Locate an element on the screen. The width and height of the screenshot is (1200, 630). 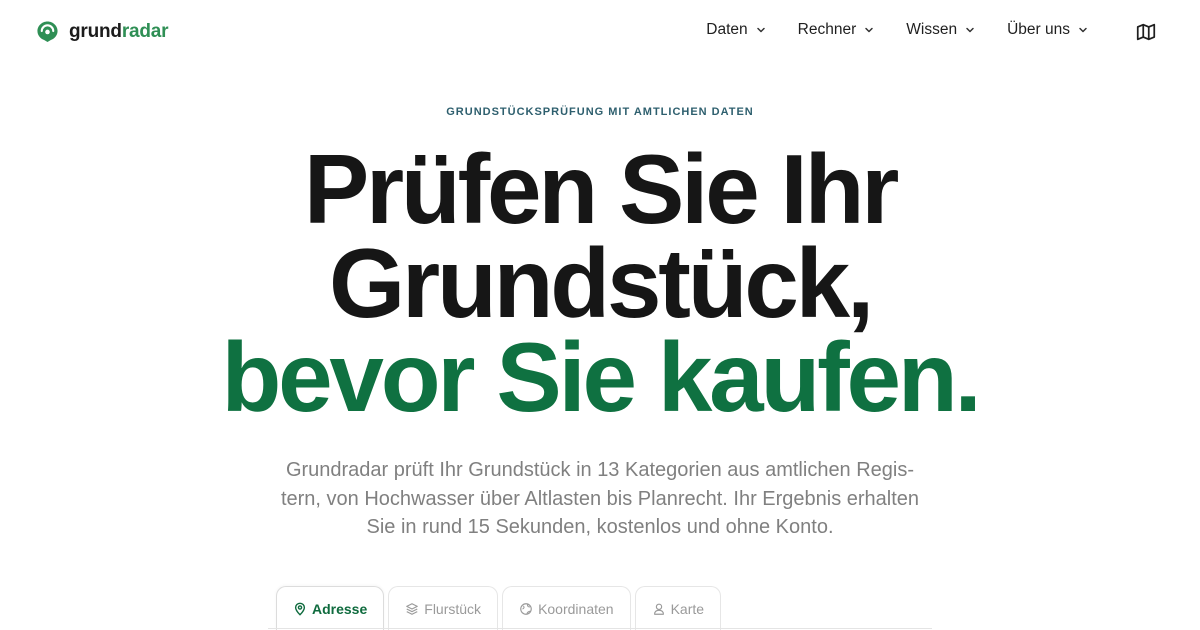
hero-eyebrow: GRUNDSTÜCKSPRÜFUNG MIT AMTLICHEN DATEN is located at coordinates (600, 112).